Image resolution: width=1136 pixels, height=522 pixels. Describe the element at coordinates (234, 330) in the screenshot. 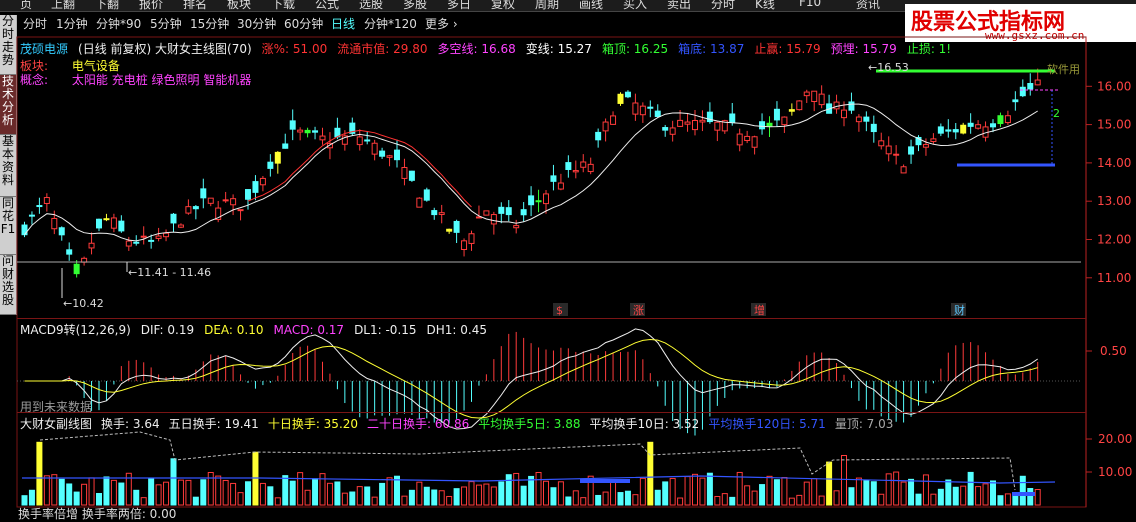

I see `macd-header-item-2: DEA: 0.10` at that location.